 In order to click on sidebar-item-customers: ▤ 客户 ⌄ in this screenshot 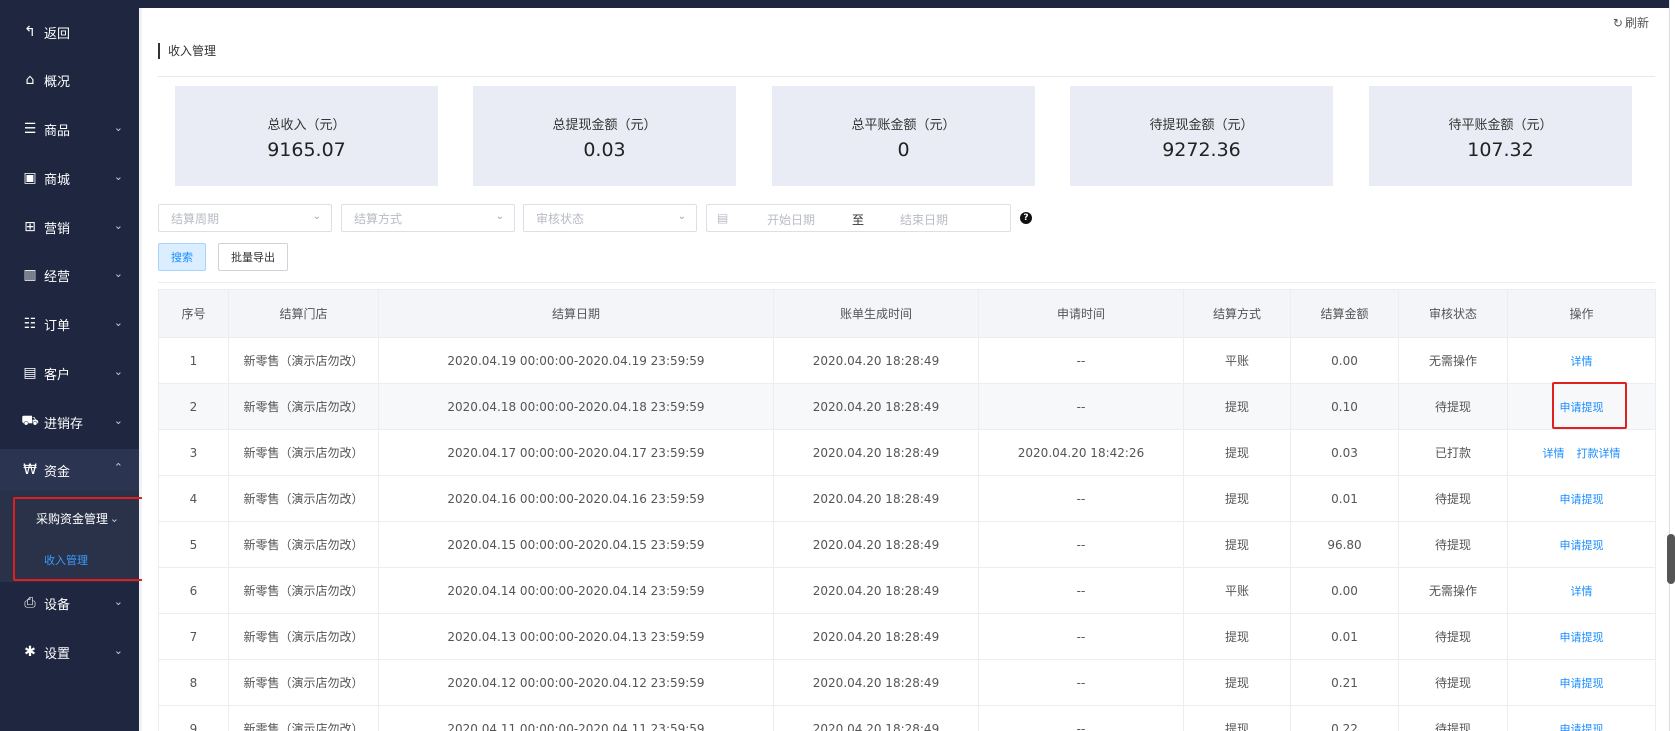, I will do `click(69, 373)`.